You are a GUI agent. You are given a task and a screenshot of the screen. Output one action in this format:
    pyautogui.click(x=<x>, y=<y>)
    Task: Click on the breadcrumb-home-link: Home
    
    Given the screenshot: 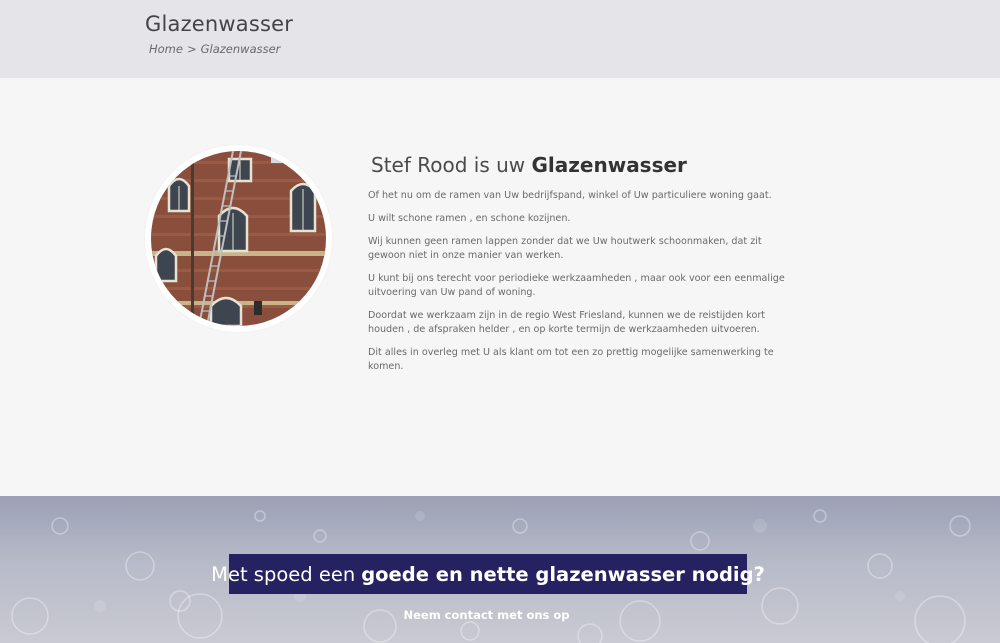 What is the action you would take?
    pyautogui.click(x=166, y=49)
    